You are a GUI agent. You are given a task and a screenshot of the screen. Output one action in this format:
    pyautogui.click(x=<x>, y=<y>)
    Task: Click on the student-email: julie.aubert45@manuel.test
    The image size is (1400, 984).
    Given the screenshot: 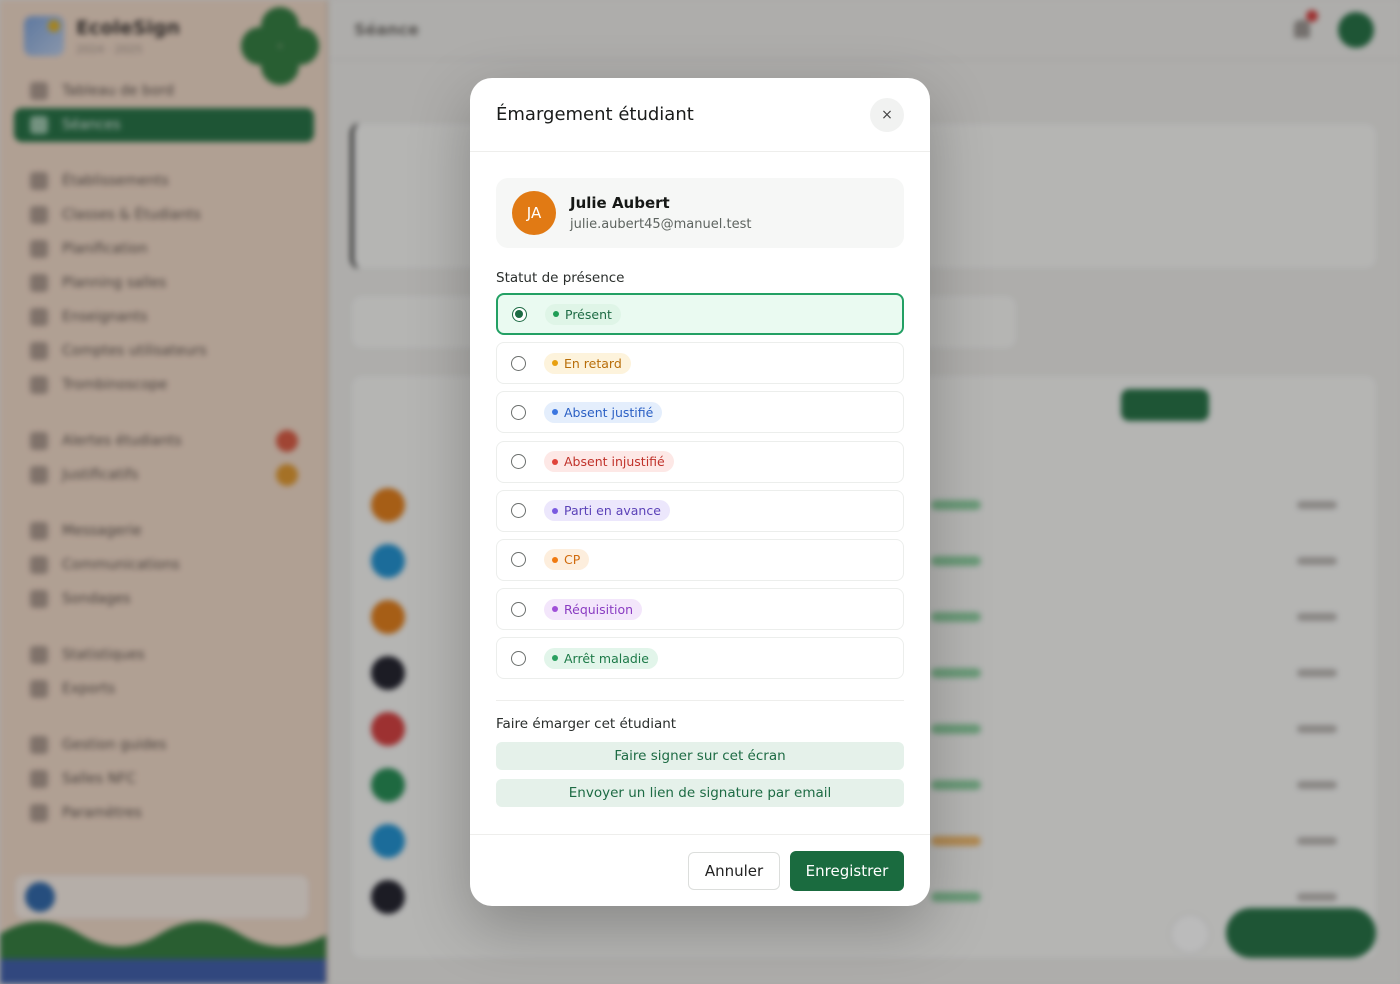 What is the action you would take?
    pyautogui.click(x=661, y=224)
    